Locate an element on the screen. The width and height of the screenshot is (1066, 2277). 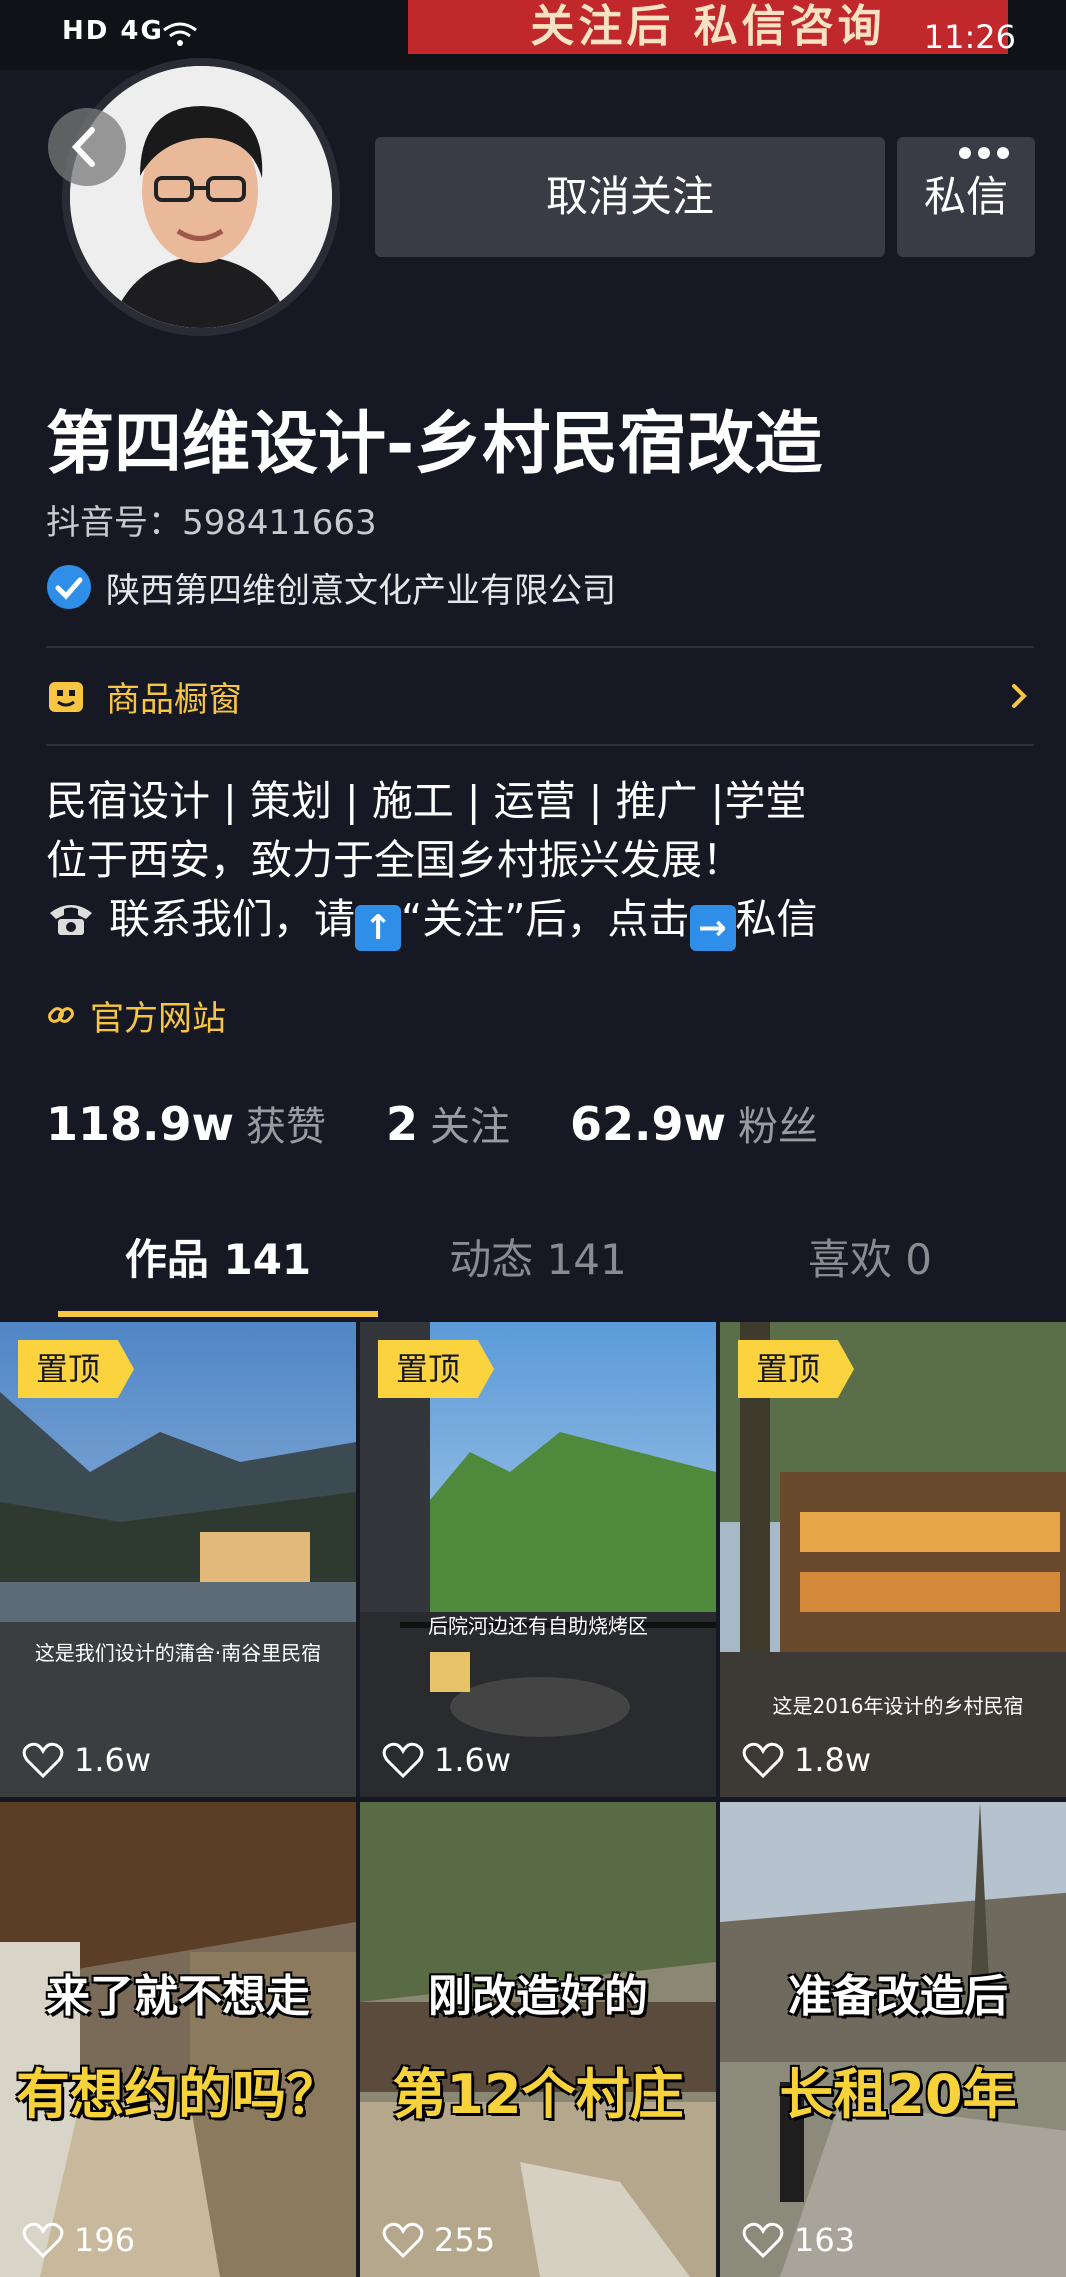
likes-count: 118.9w is located at coordinates (140, 1124).